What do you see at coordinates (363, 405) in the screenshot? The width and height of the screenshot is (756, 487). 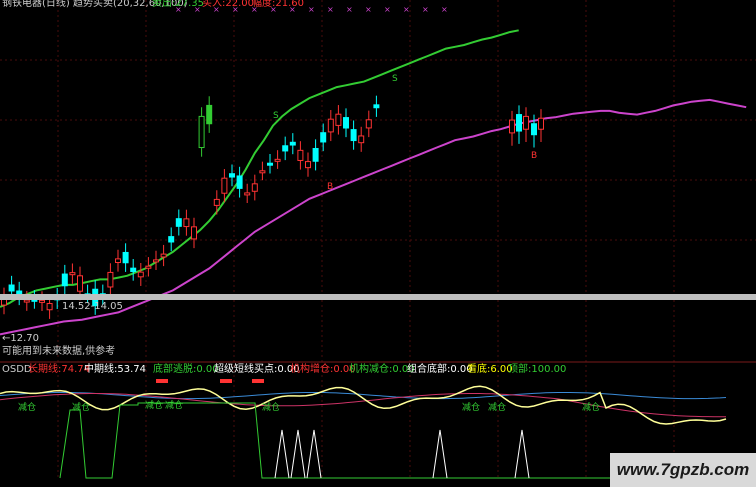 I see `mid-term-line` at bounding box center [363, 405].